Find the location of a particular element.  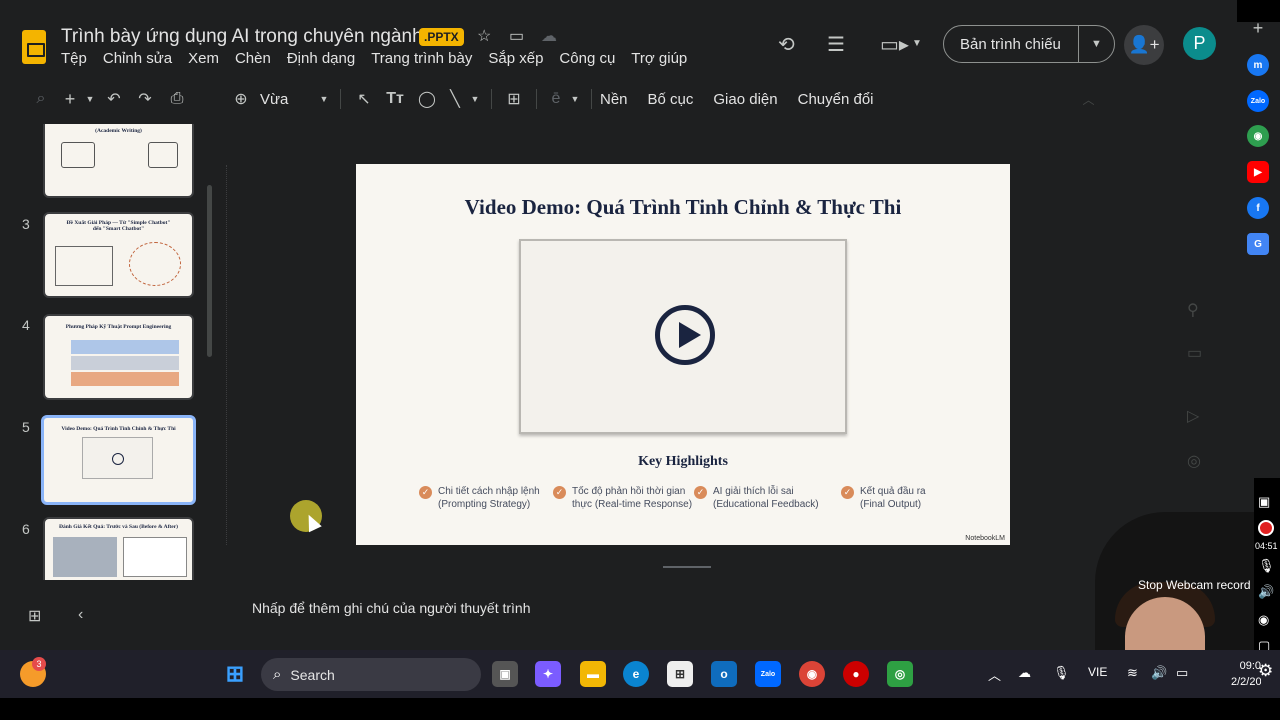

side-panel-icon: ◎ is located at coordinates (1194, 461).